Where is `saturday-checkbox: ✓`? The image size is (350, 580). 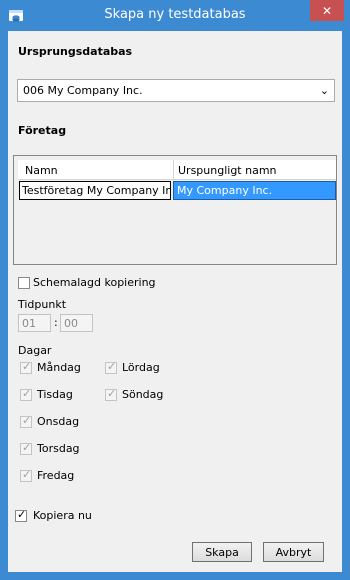 saturday-checkbox: ✓ is located at coordinates (111, 367).